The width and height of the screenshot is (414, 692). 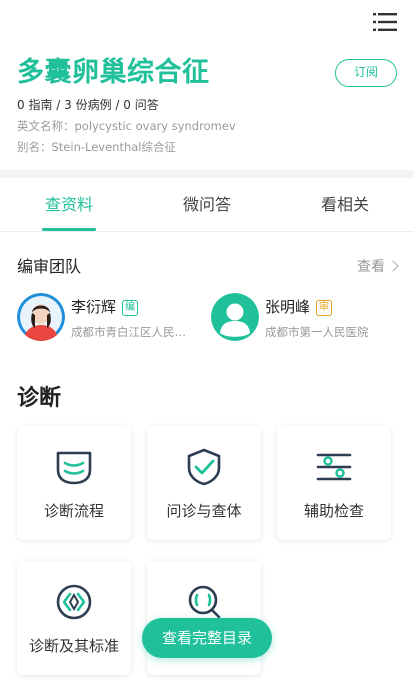 I want to click on default-avatar-icon, so click(x=235, y=317).